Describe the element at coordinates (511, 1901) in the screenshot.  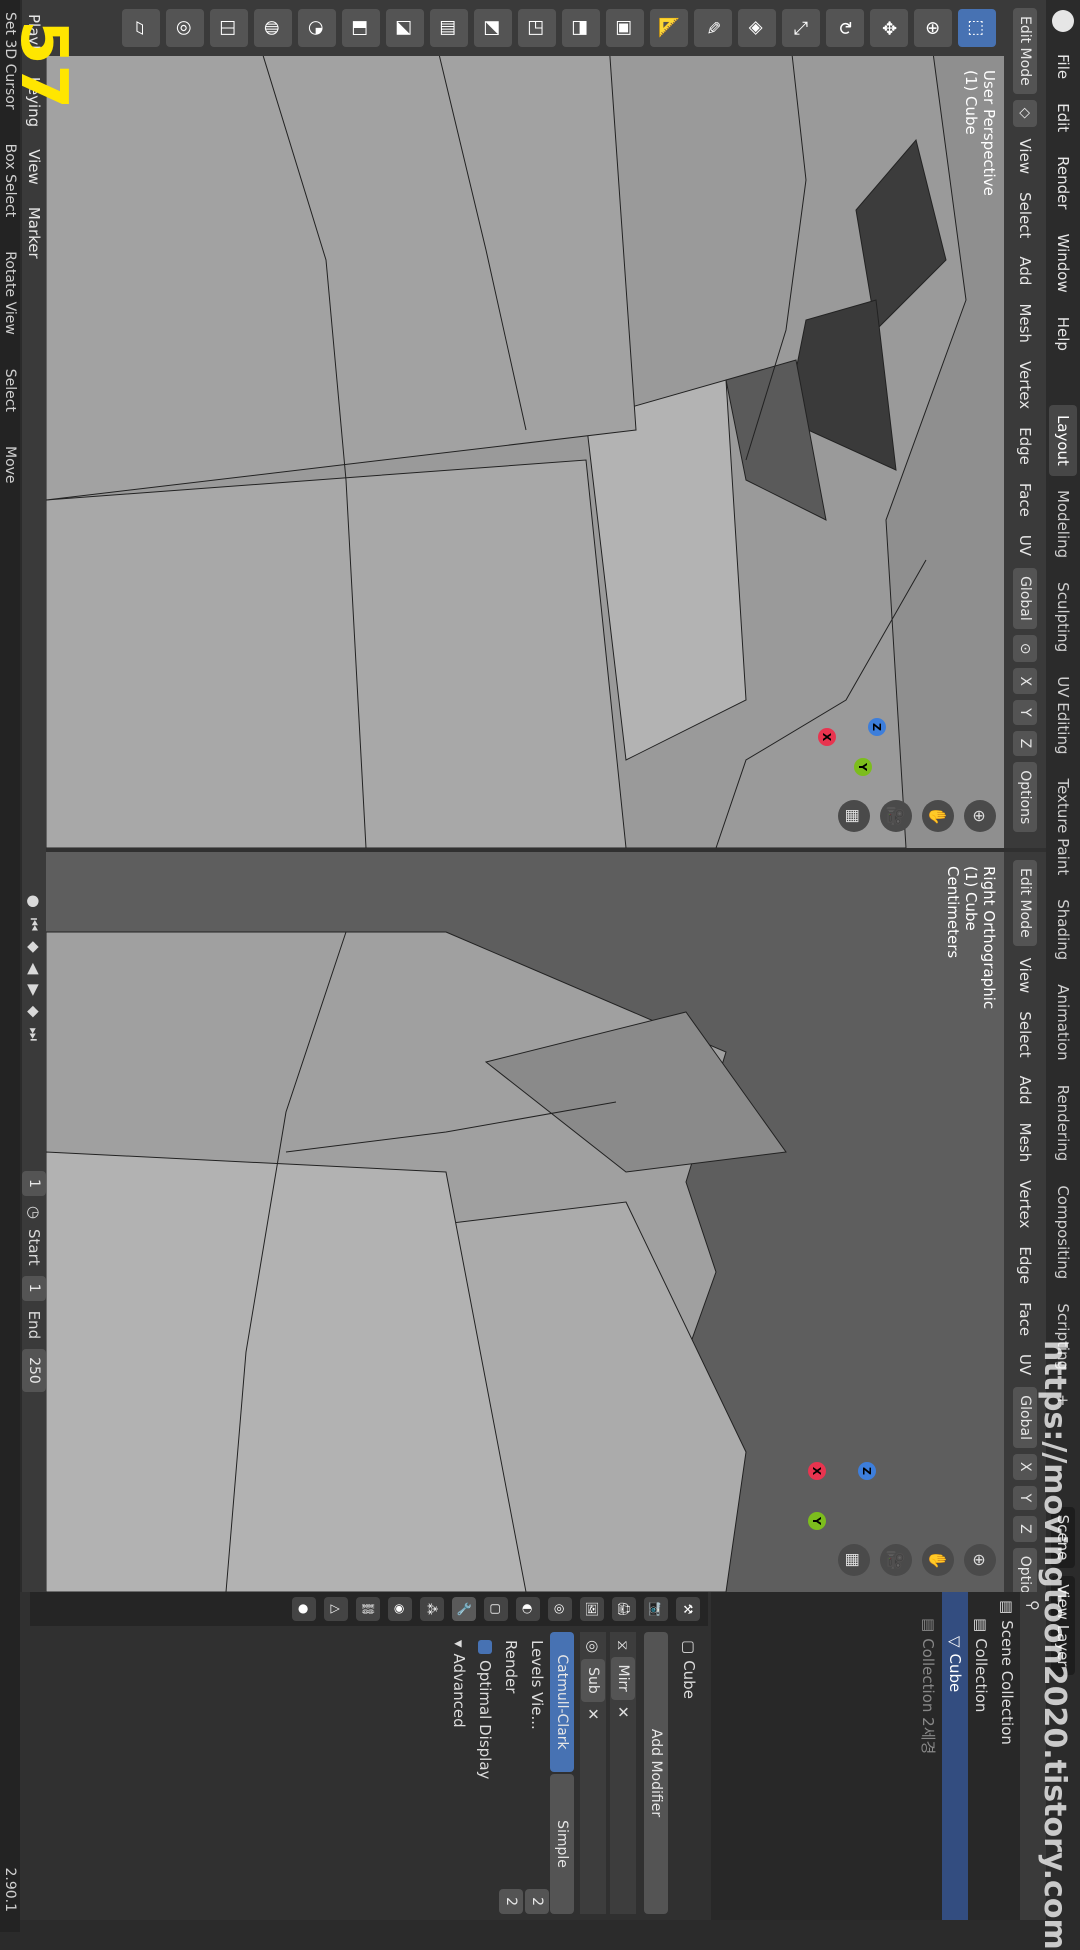
I see `render-levels-field: 2` at that location.